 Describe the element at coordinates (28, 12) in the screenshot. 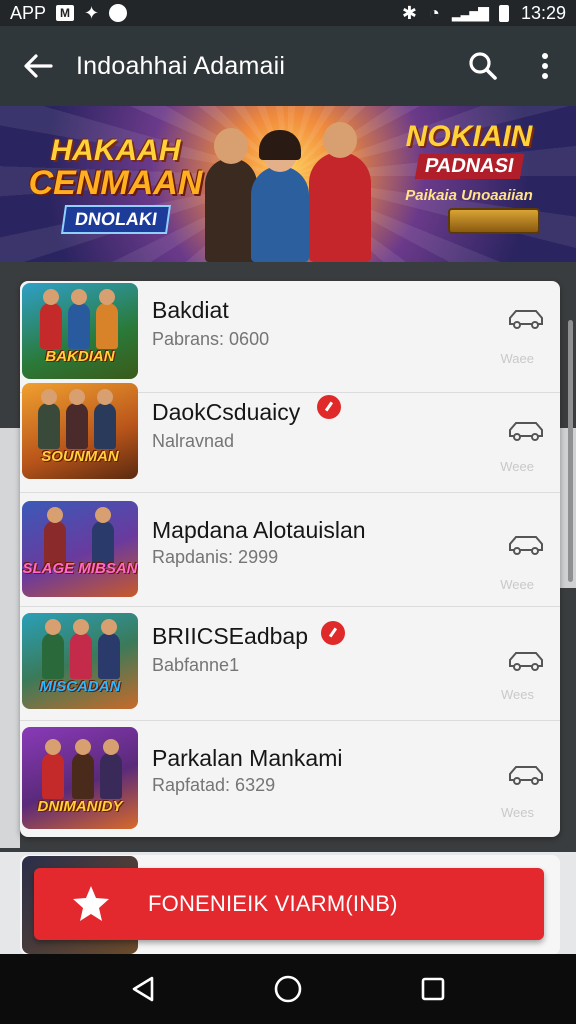

I see `carrier-label: APP` at that location.